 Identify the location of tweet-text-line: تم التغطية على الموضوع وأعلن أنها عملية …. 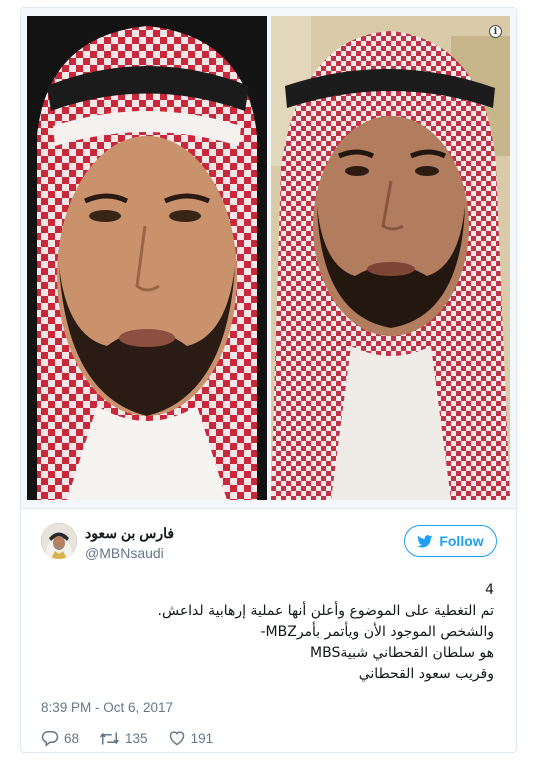
(325, 611).